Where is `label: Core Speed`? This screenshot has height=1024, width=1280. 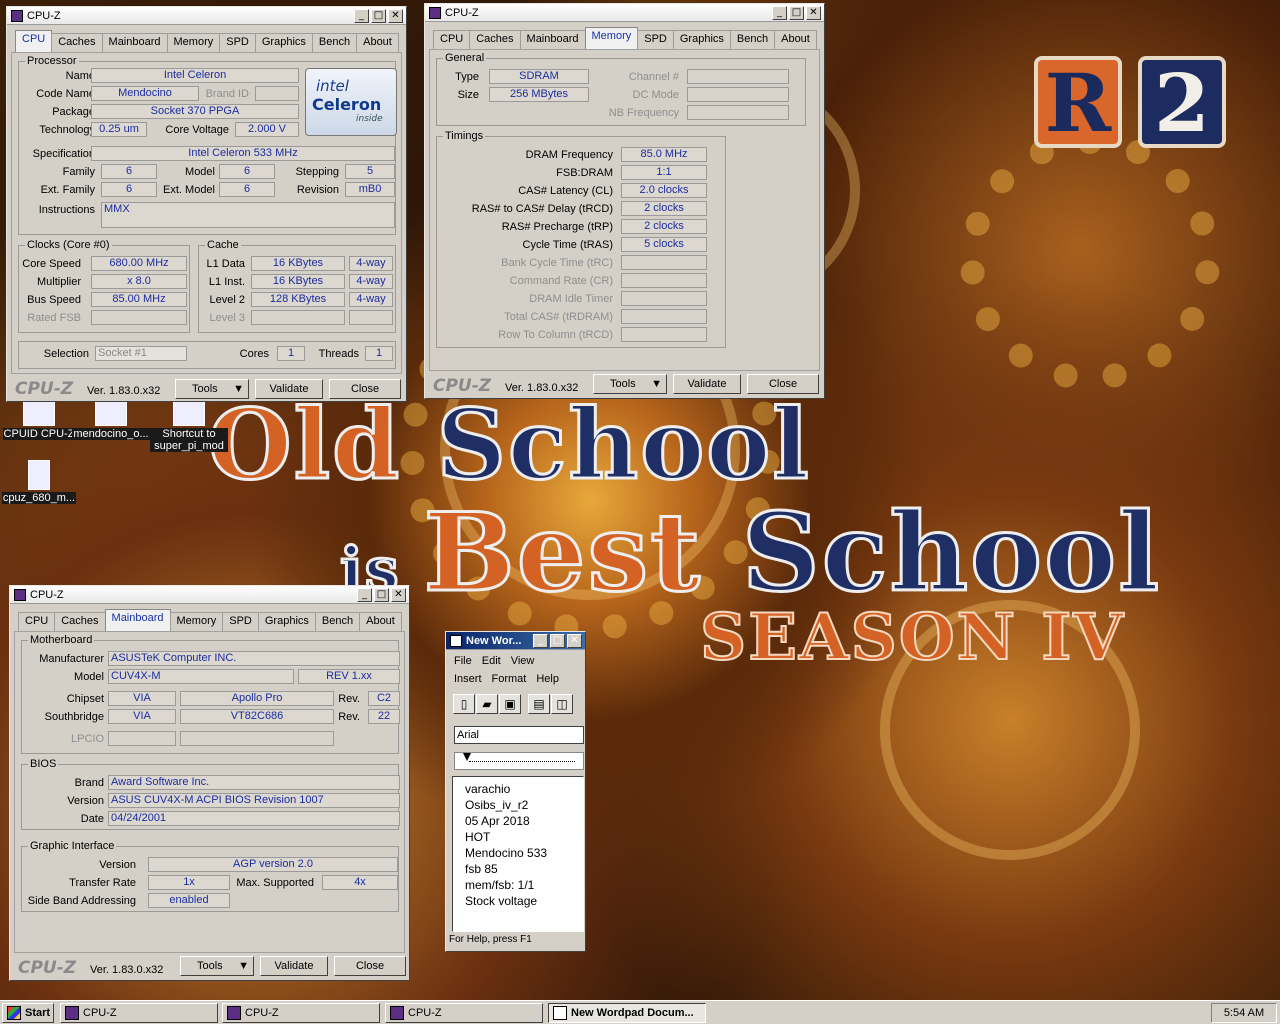
label: Core Speed is located at coordinates (51, 264).